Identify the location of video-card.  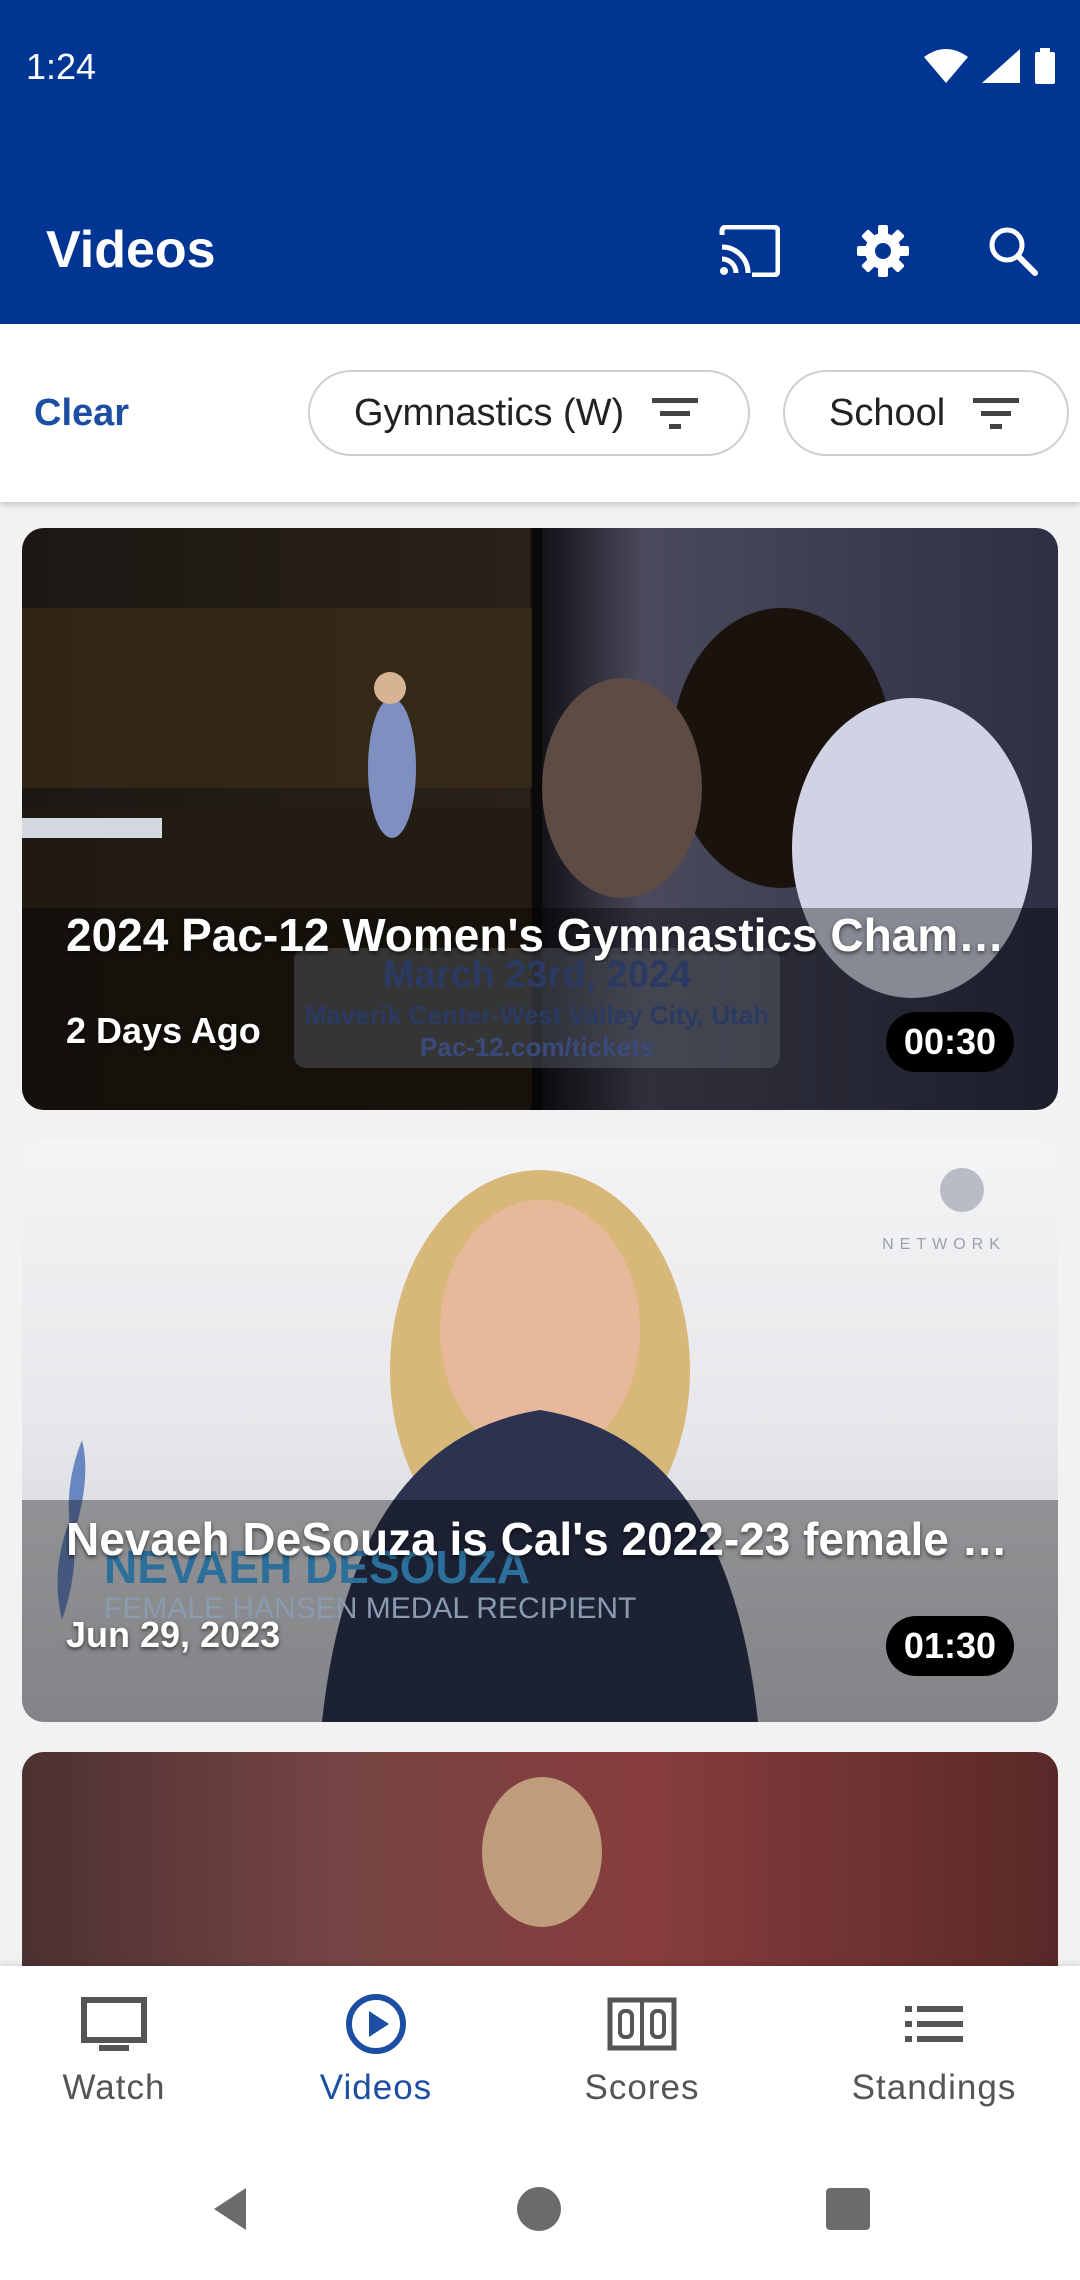
(540, 1859).